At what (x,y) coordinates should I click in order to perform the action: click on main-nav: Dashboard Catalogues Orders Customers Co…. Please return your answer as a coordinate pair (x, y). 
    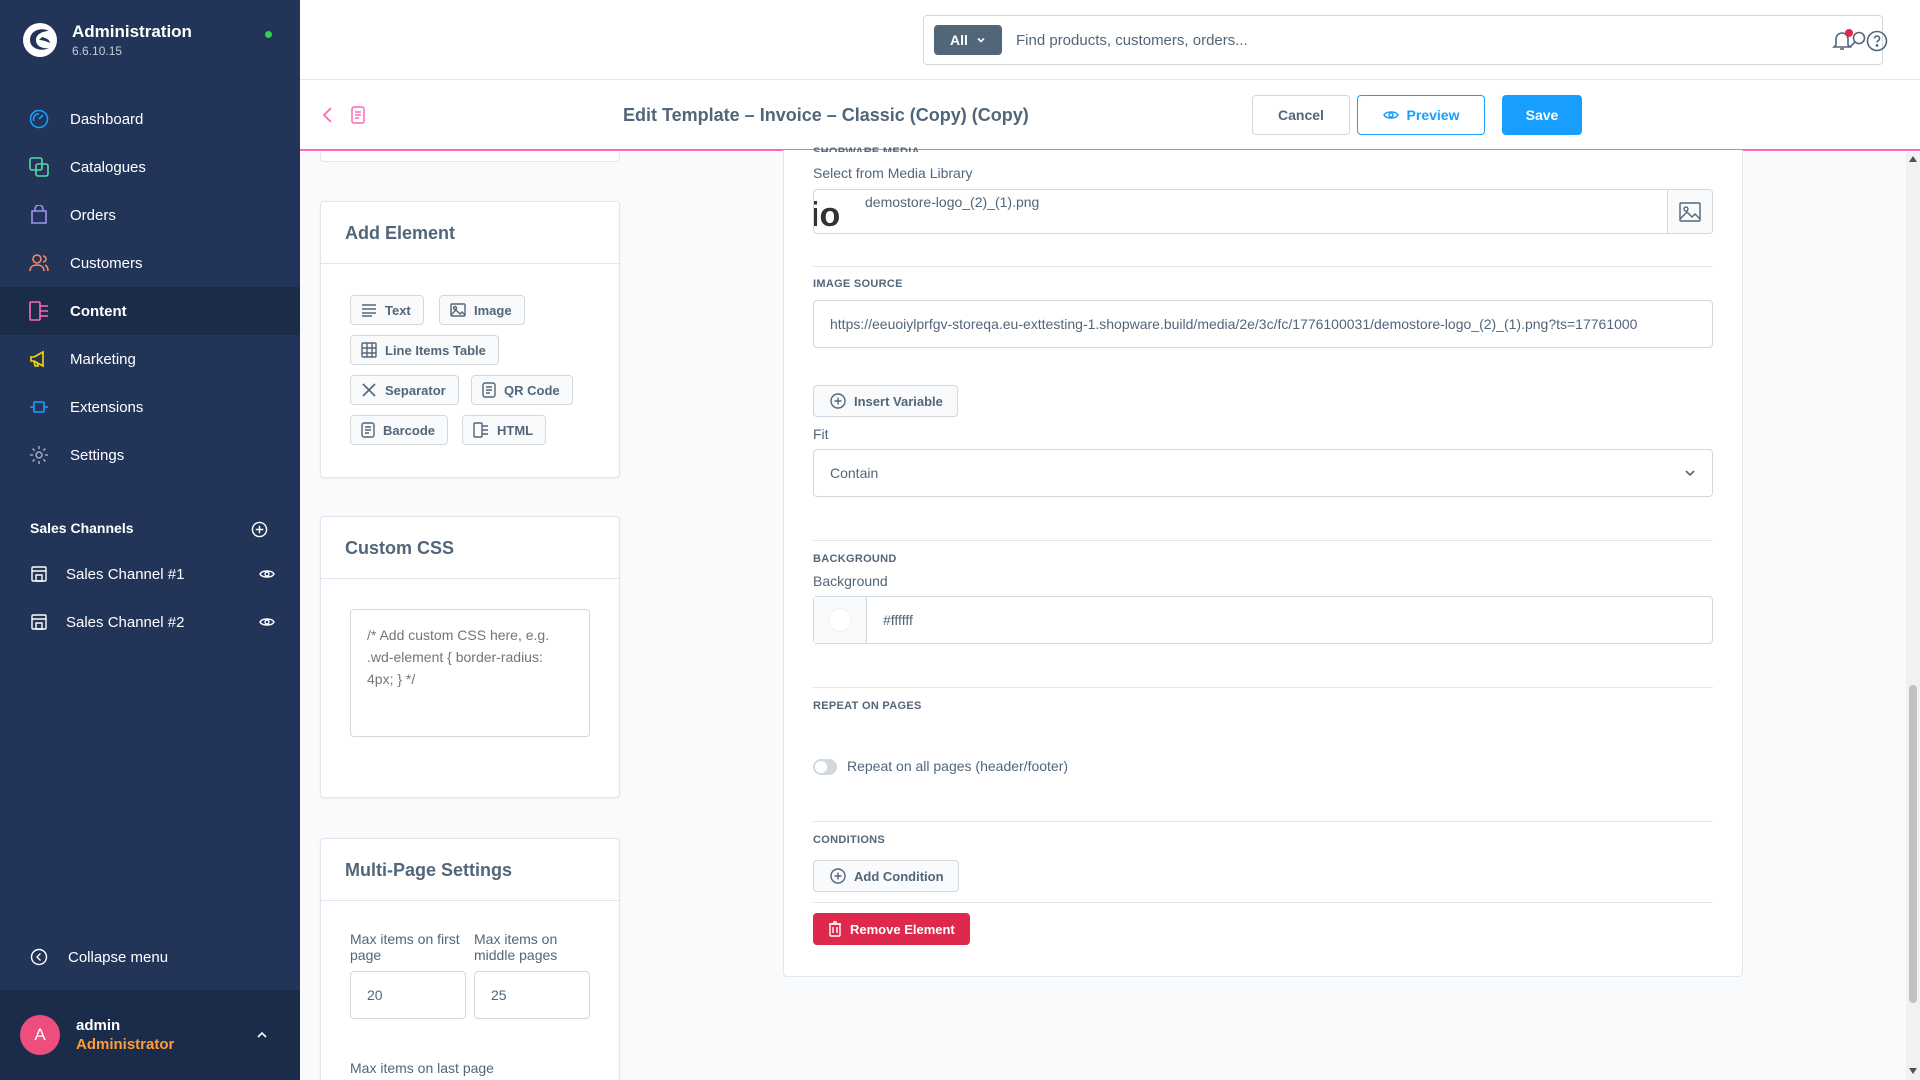
    Looking at the image, I should click on (150, 287).